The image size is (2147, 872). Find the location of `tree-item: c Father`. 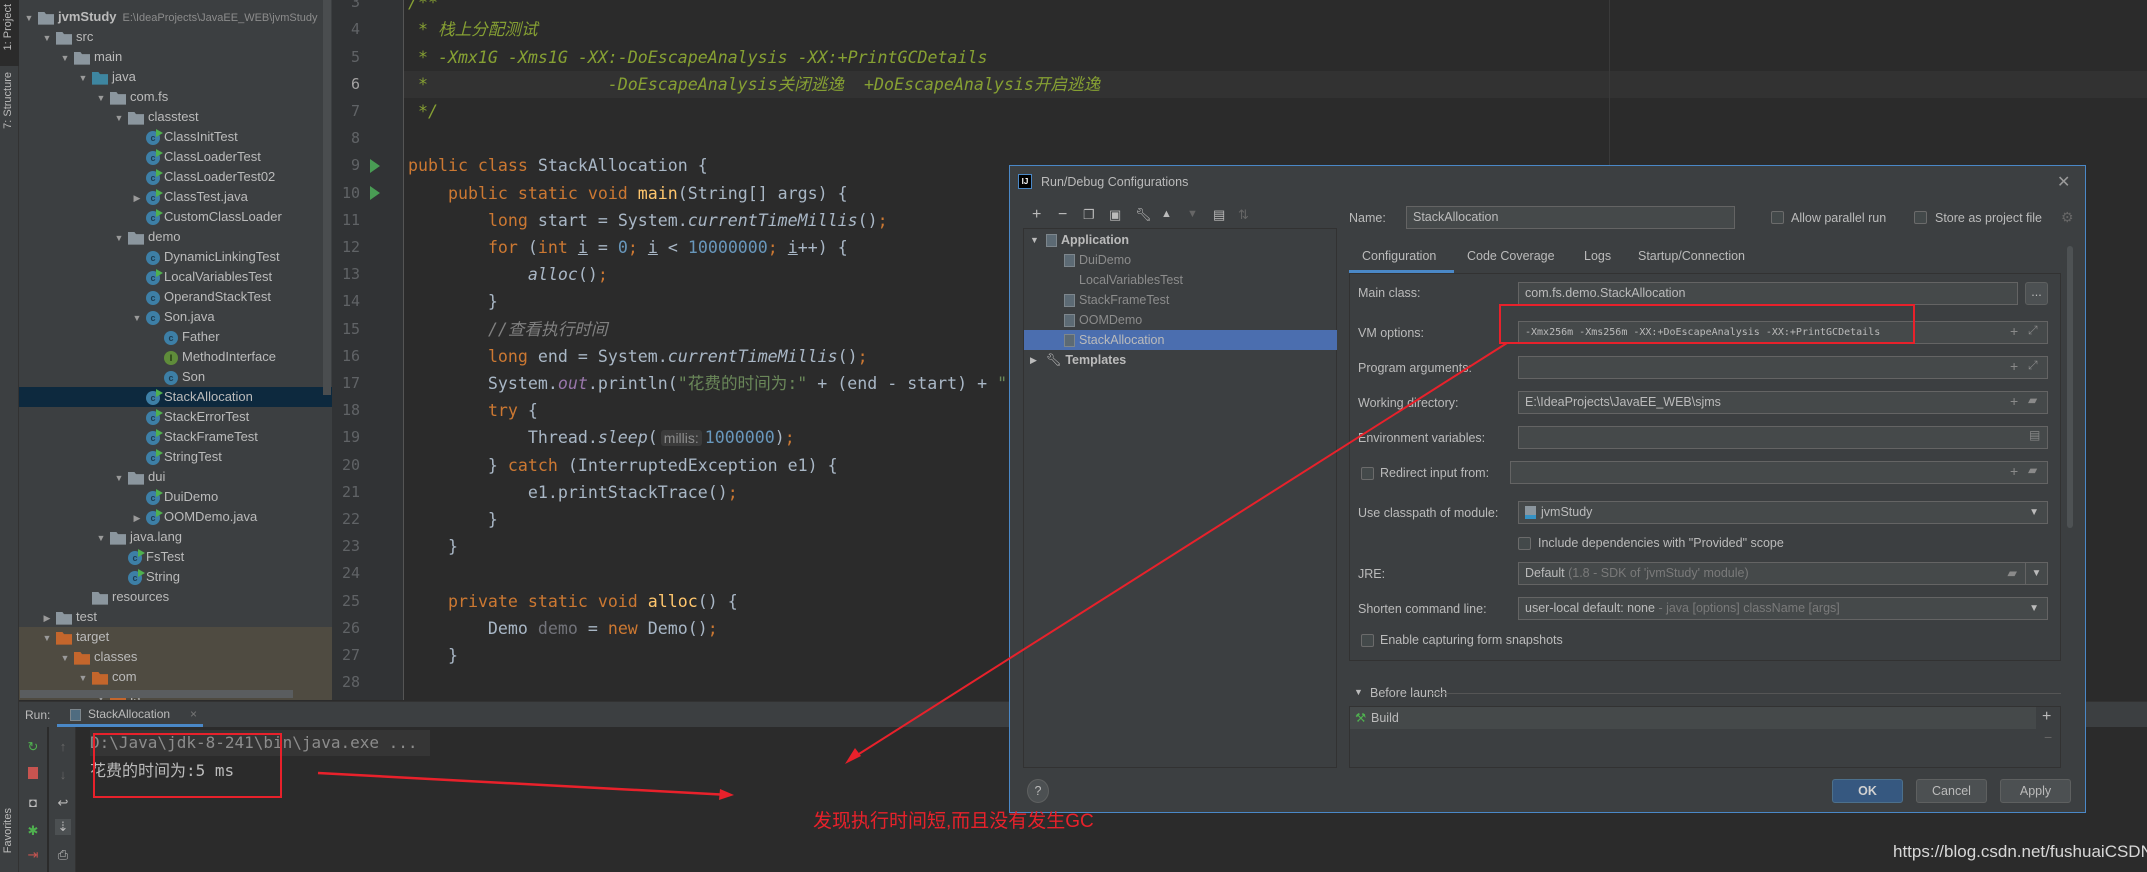

tree-item: c Father is located at coordinates (175, 337).